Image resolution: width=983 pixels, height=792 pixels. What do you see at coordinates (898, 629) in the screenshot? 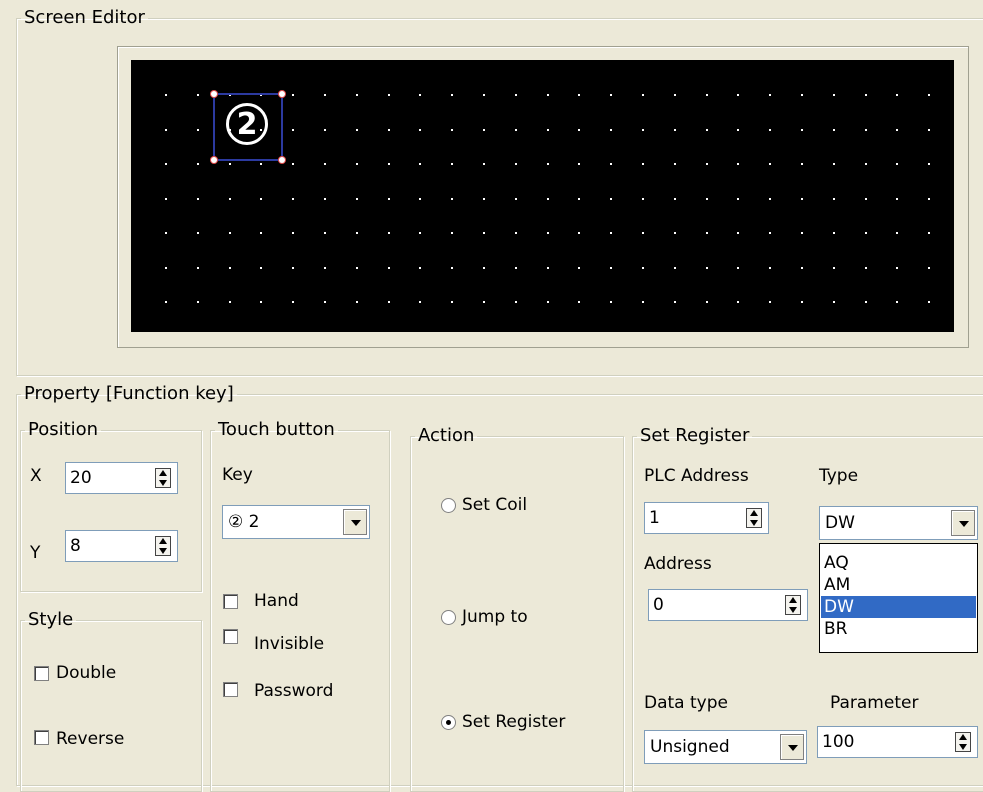
I see `type-option-br: BR` at bounding box center [898, 629].